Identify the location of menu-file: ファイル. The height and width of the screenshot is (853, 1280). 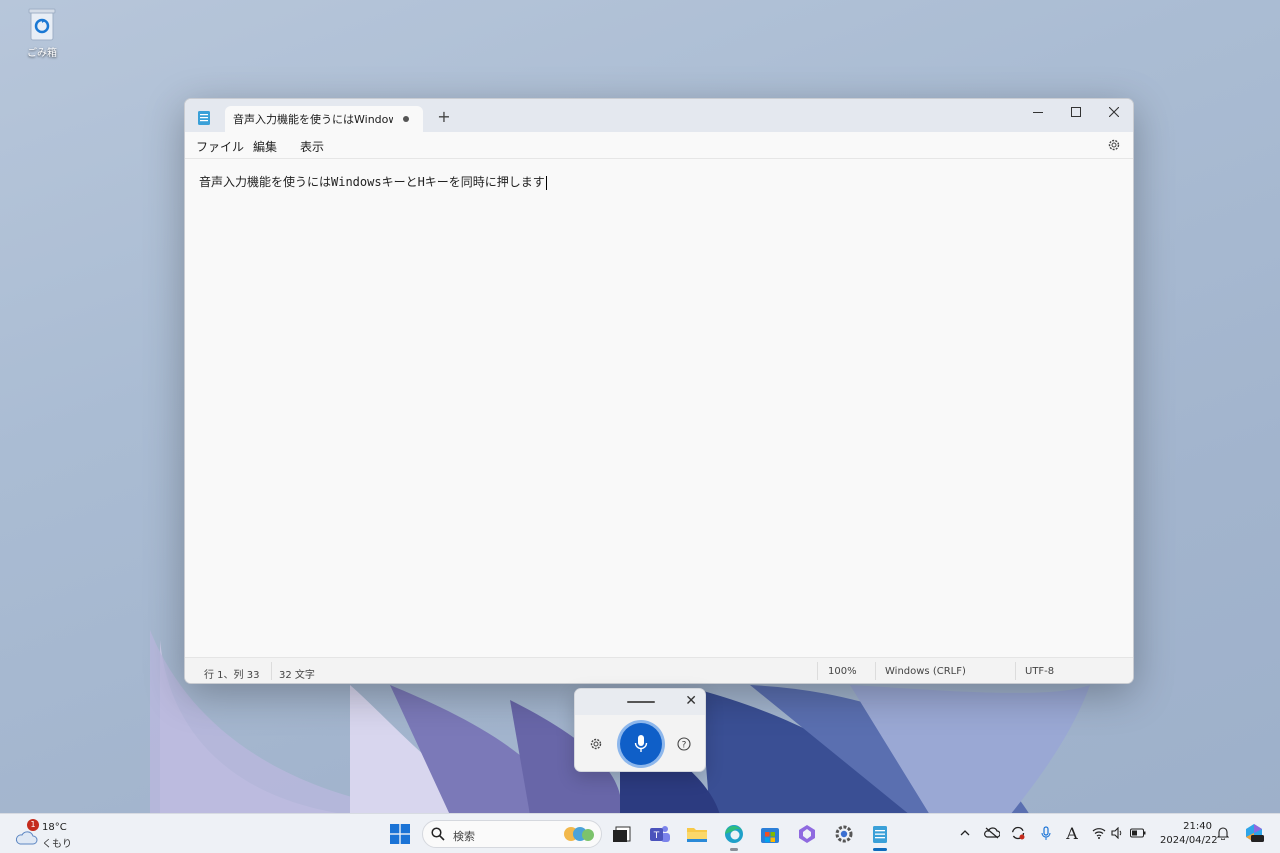
(220, 146).